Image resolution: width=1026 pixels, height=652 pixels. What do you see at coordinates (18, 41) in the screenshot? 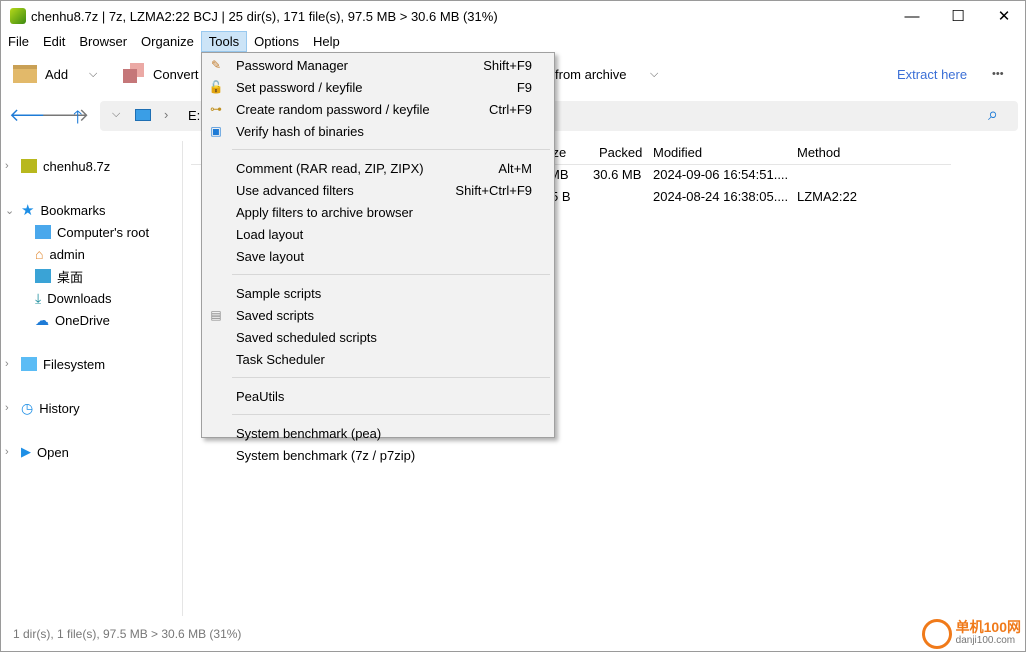
I see `menu-file: File` at bounding box center [18, 41].